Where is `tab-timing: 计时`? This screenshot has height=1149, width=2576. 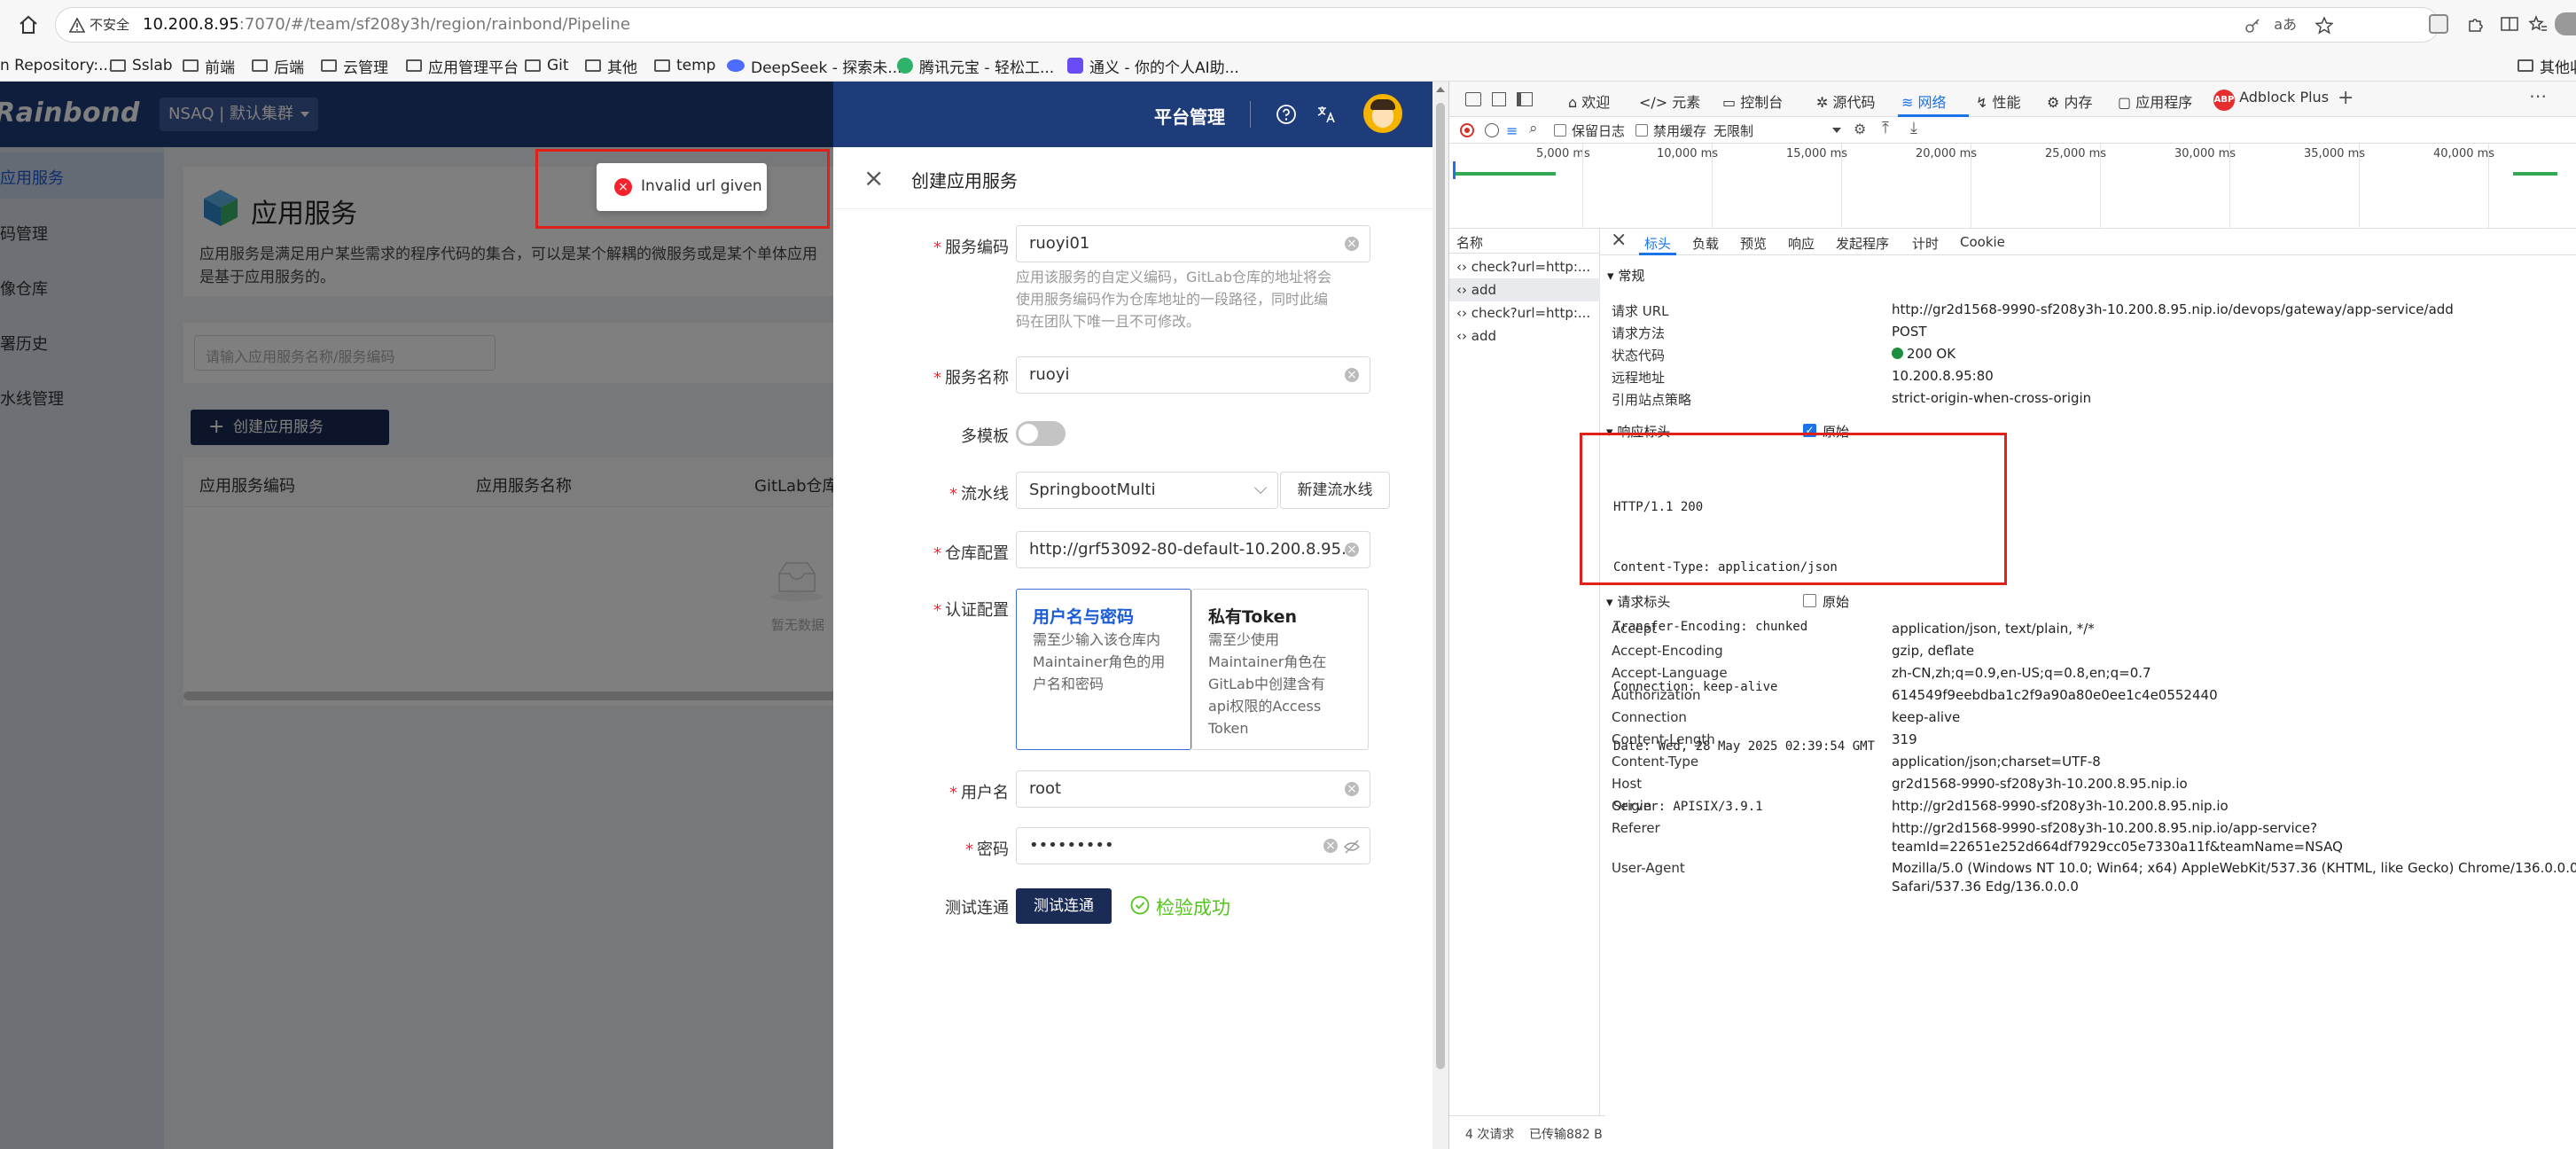
tab-timing: 计时 is located at coordinates (1926, 244).